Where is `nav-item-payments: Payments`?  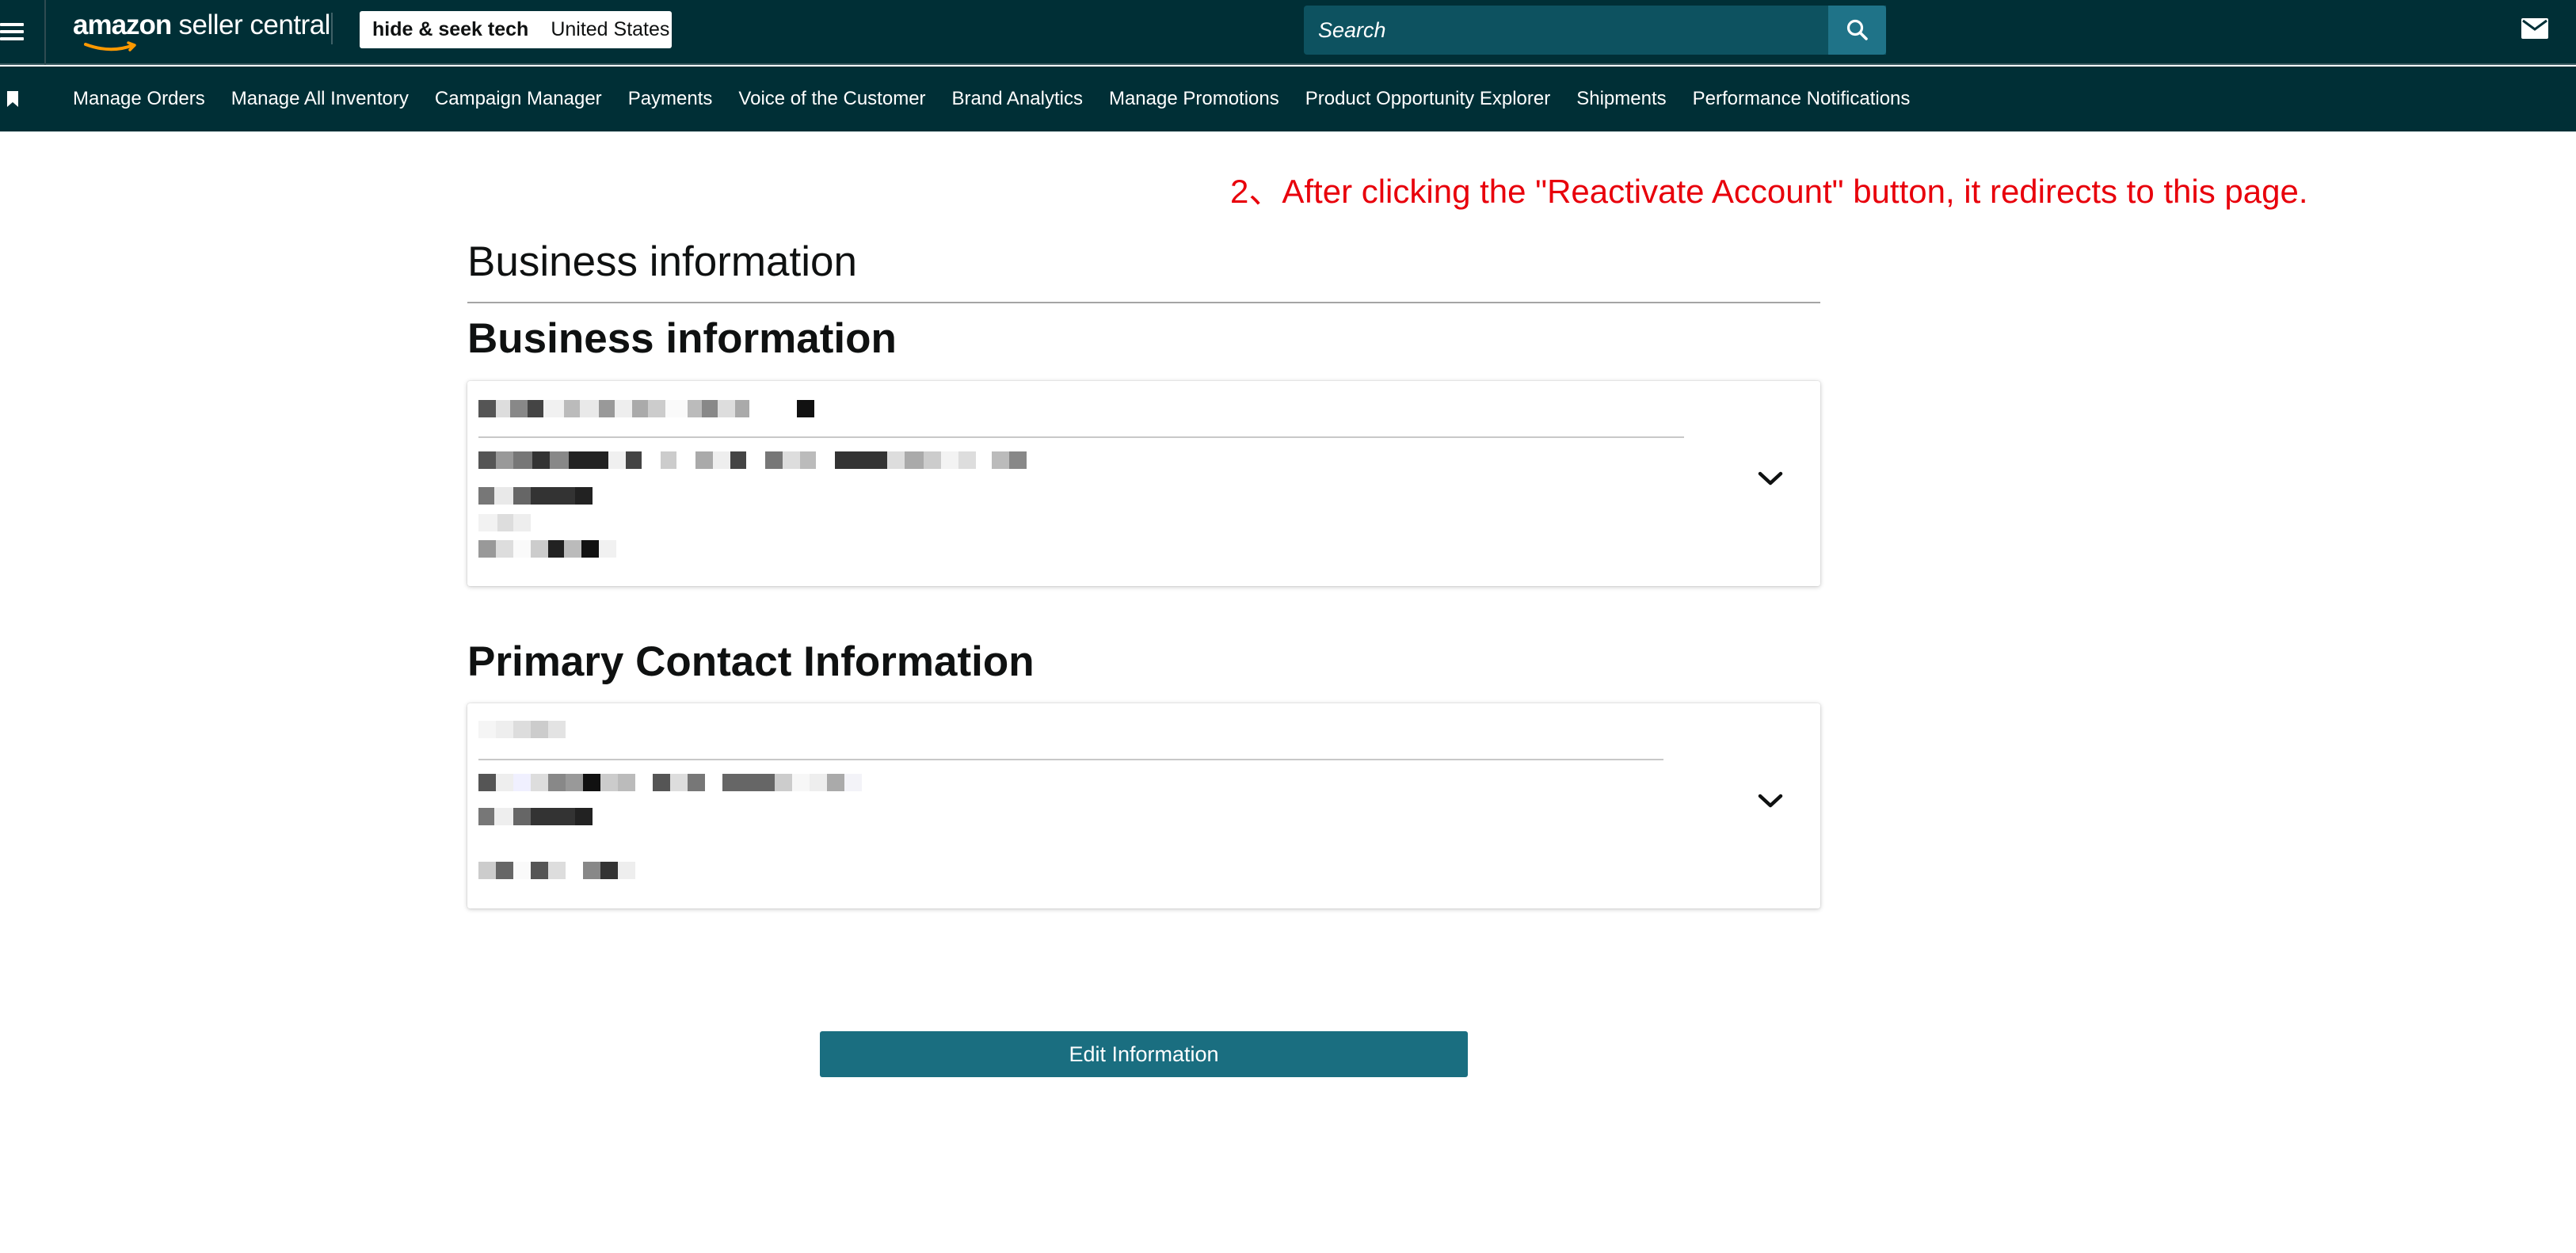 nav-item-payments: Payments is located at coordinates (670, 99).